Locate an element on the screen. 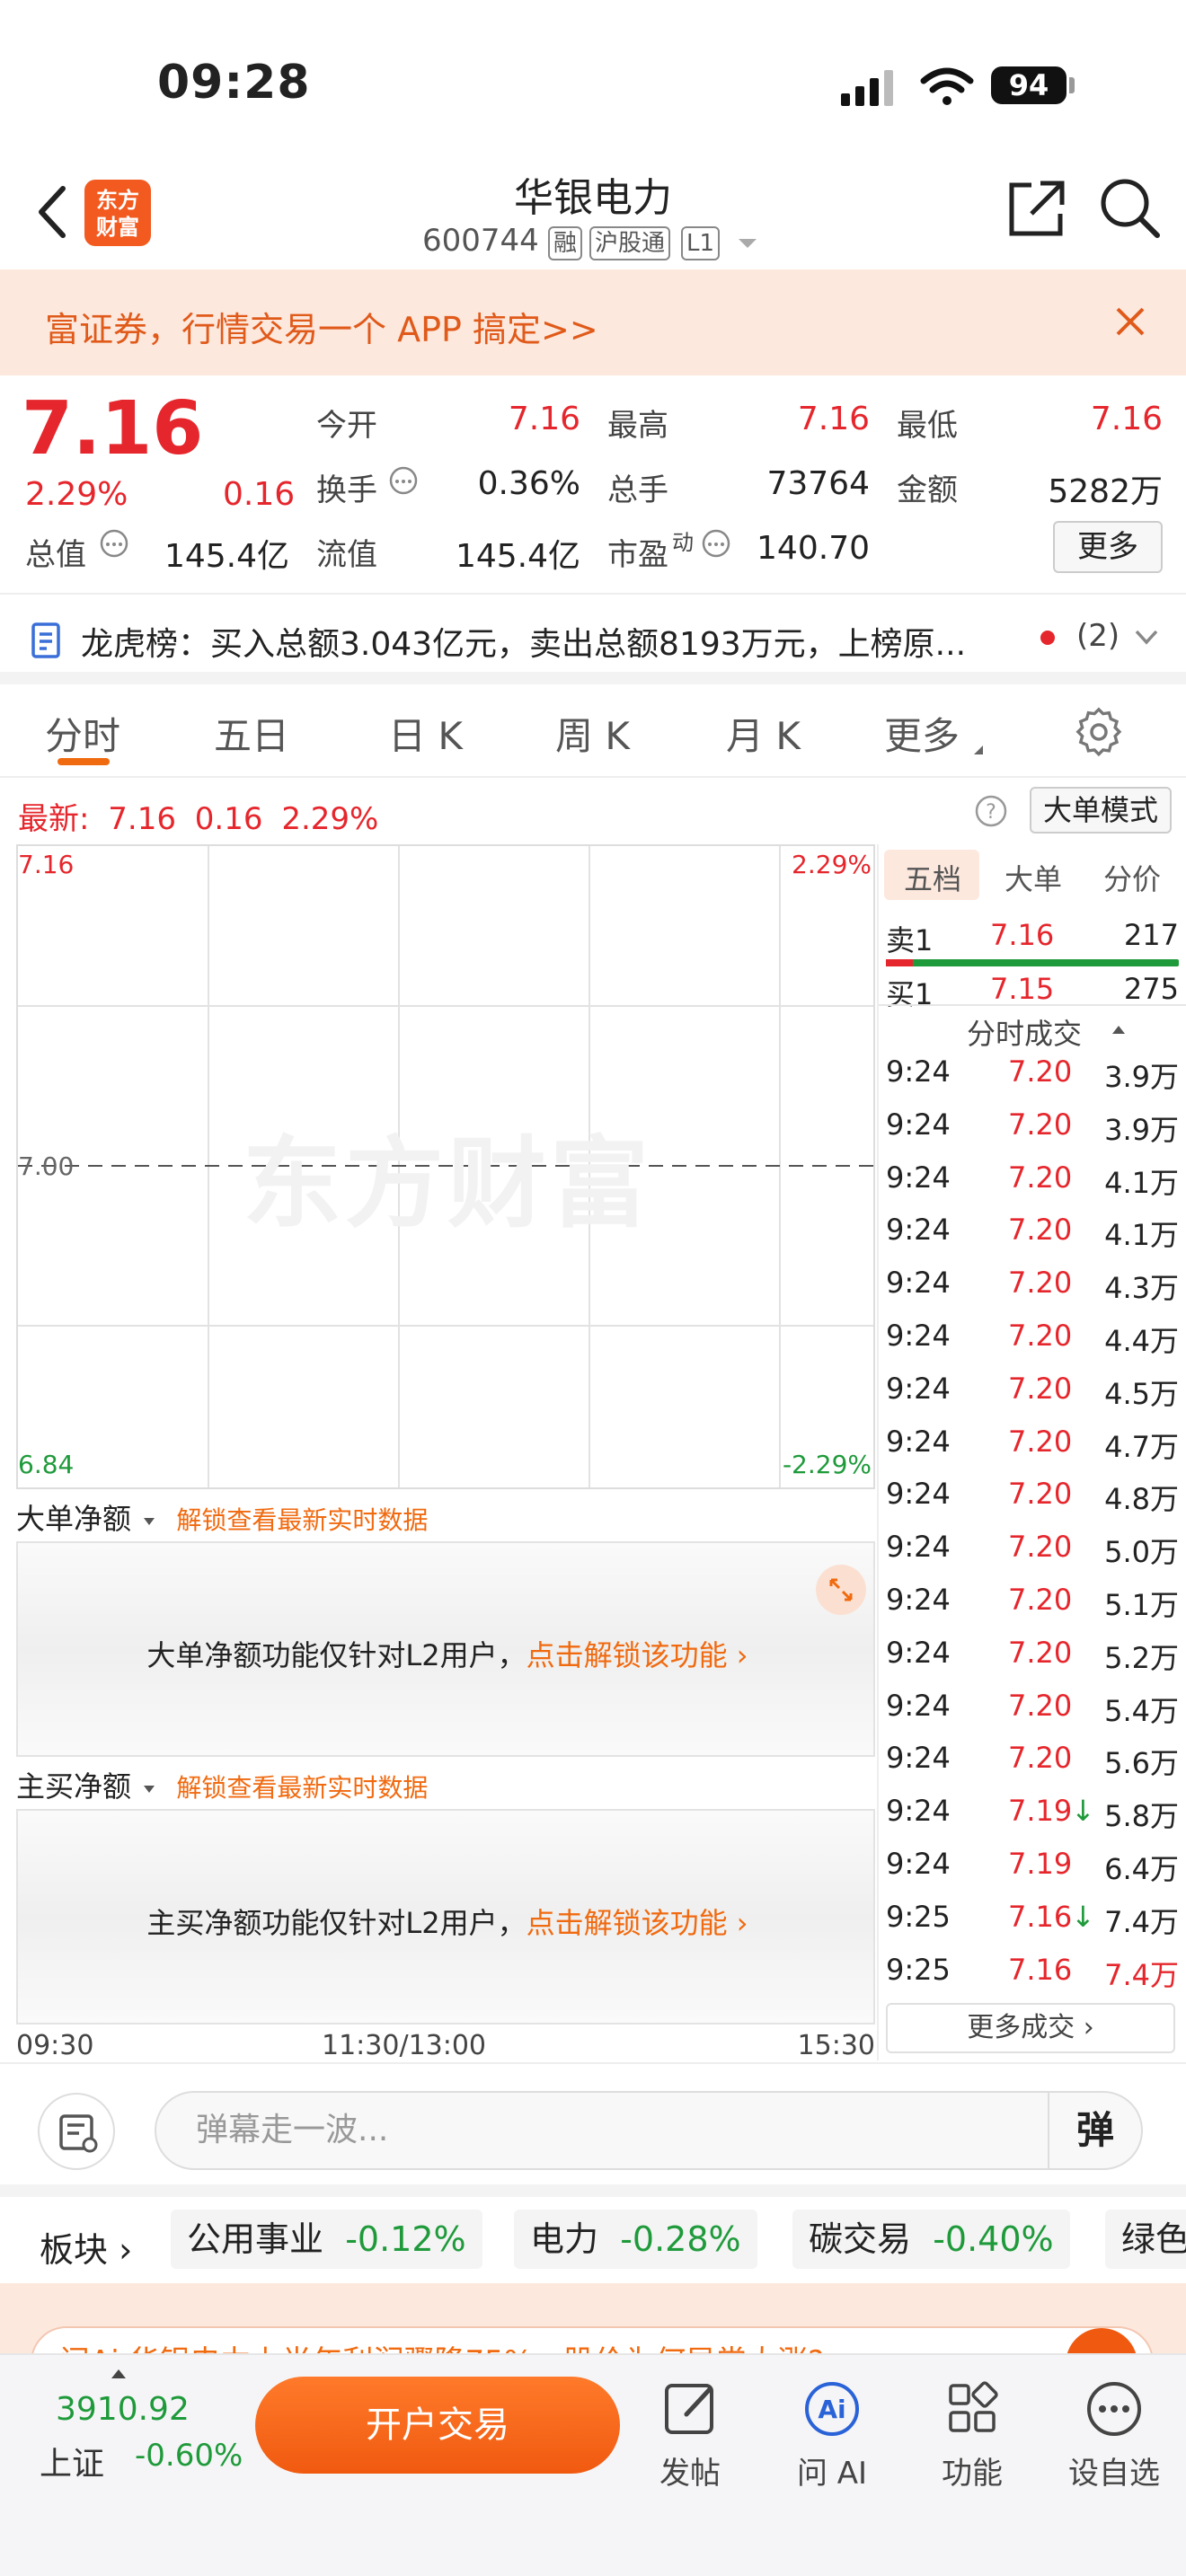 This screenshot has width=1186, height=2576. expand-icon is located at coordinates (841, 1590).